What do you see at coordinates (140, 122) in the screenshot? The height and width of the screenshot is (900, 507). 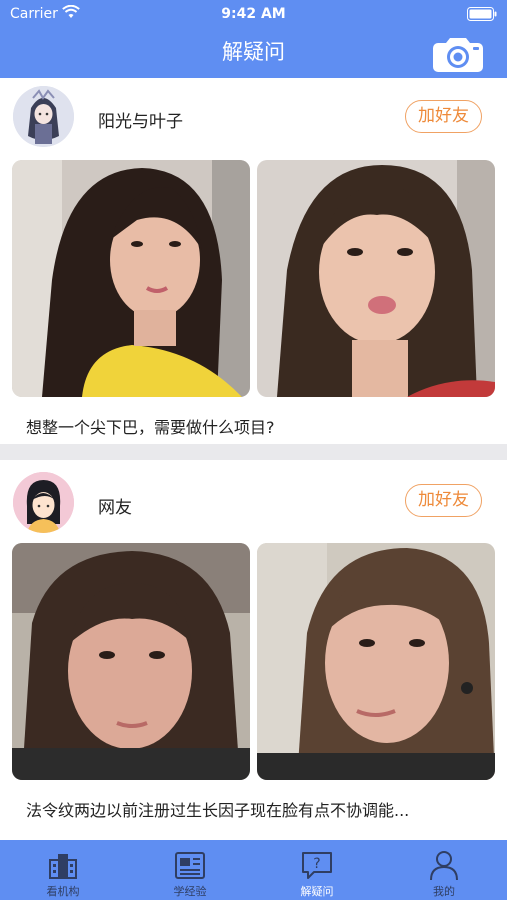 I see `username: 阳光与叶子` at bounding box center [140, 122].